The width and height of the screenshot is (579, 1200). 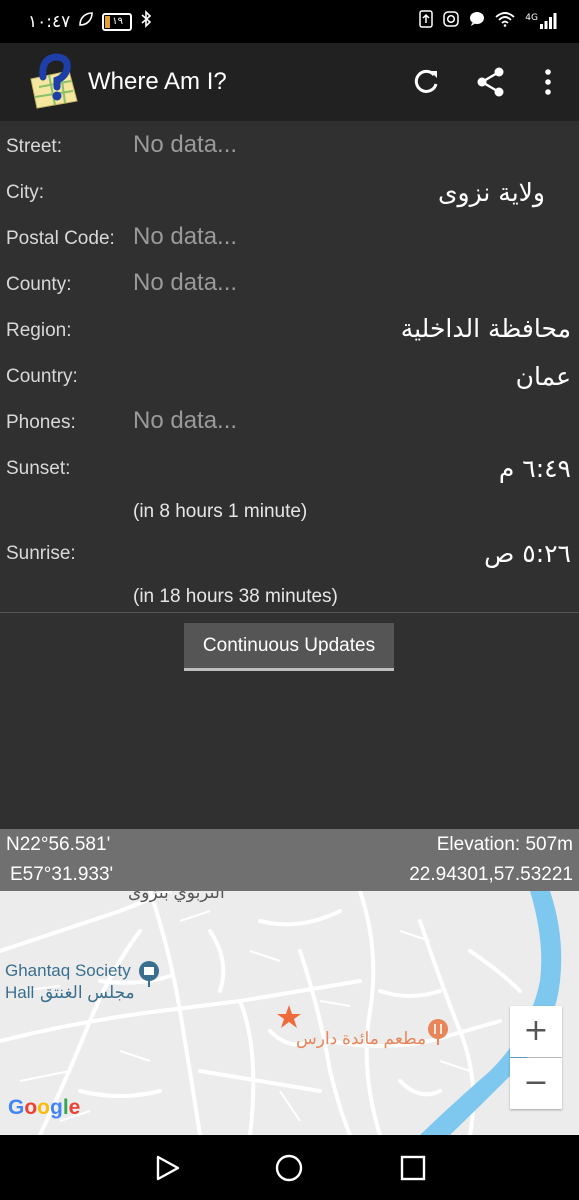 I want to click on message-icon, so click(x=477, y=21).